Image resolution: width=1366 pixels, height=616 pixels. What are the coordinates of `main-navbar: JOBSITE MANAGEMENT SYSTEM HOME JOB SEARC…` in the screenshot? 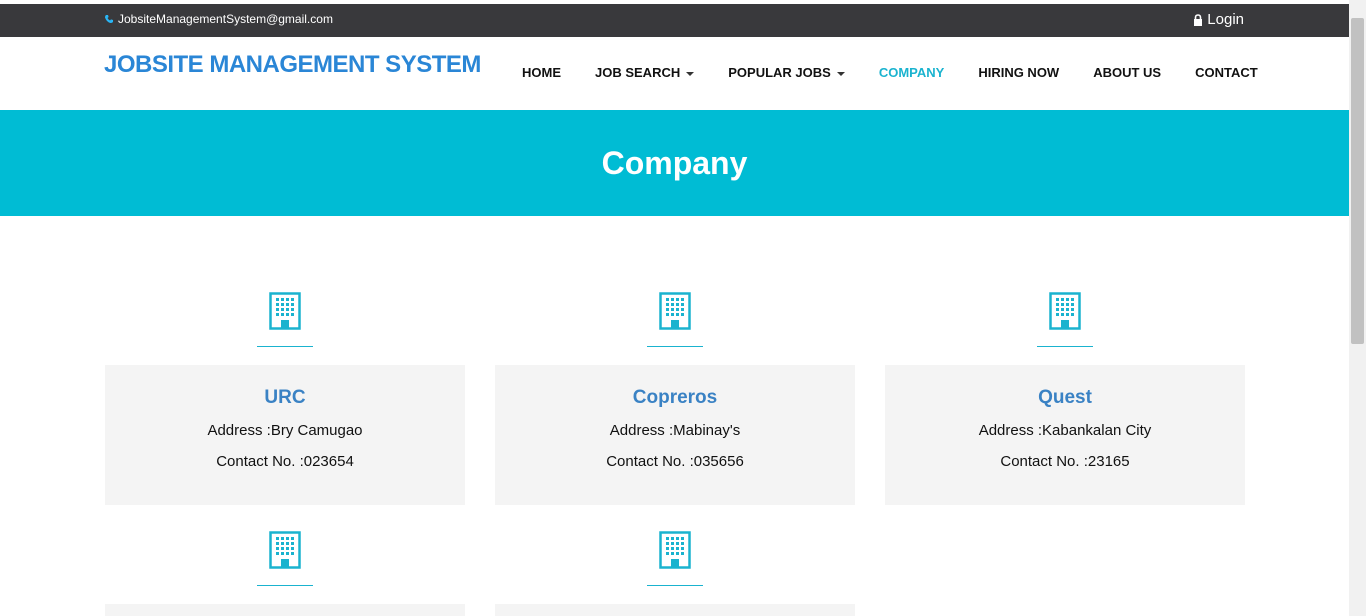 It's located at (674, 73).